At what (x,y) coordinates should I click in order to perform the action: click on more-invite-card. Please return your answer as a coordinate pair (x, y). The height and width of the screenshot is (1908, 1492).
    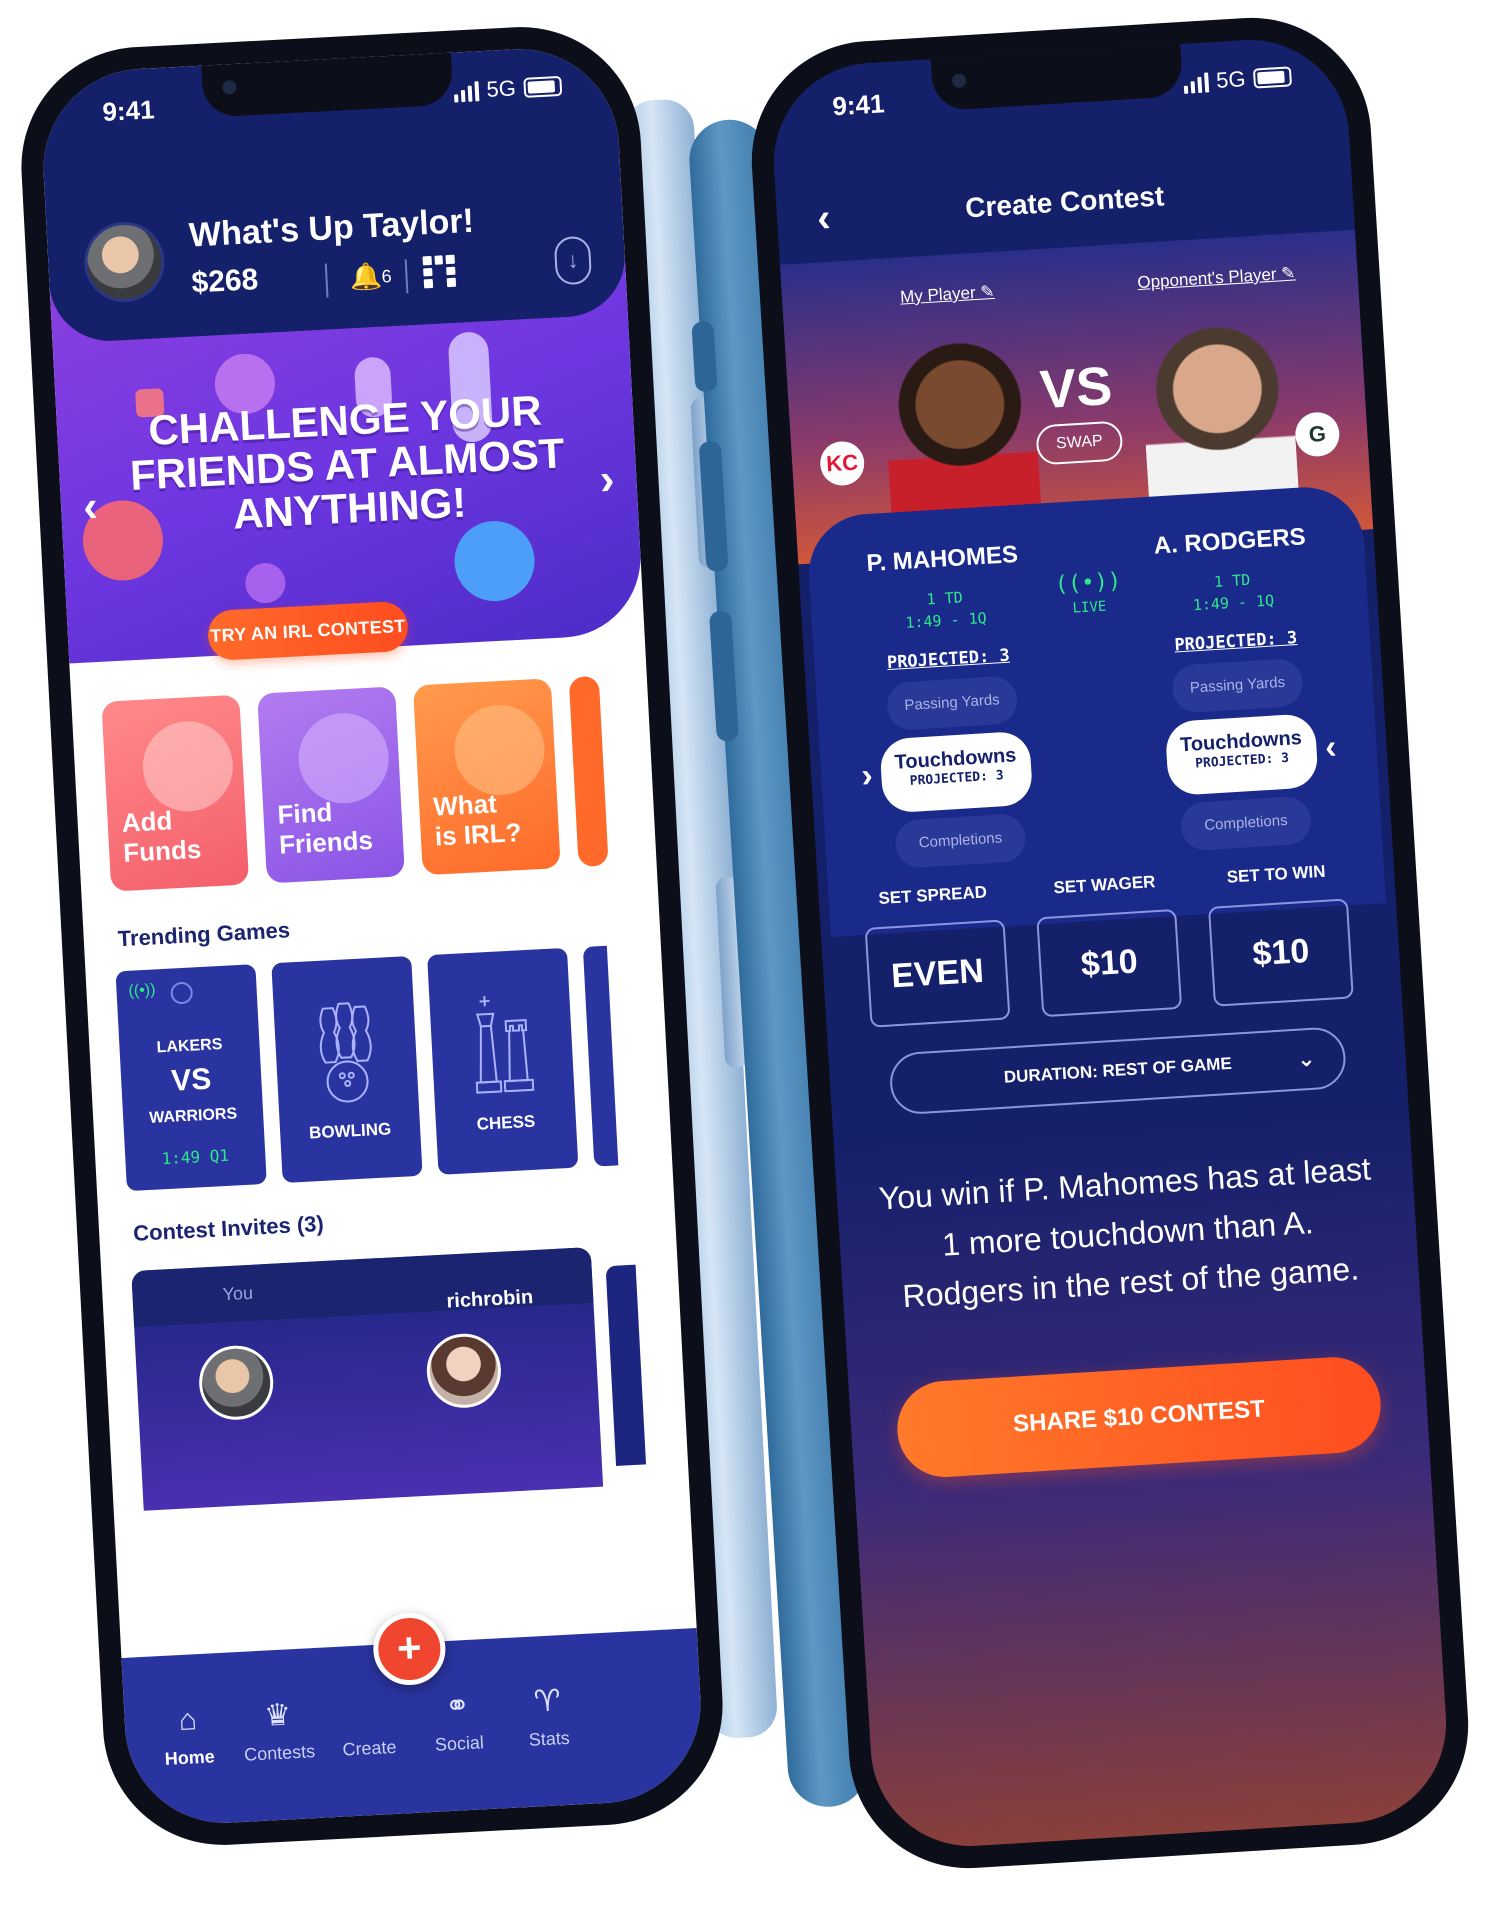
    Looking at the image, I should click on (626, 1365).